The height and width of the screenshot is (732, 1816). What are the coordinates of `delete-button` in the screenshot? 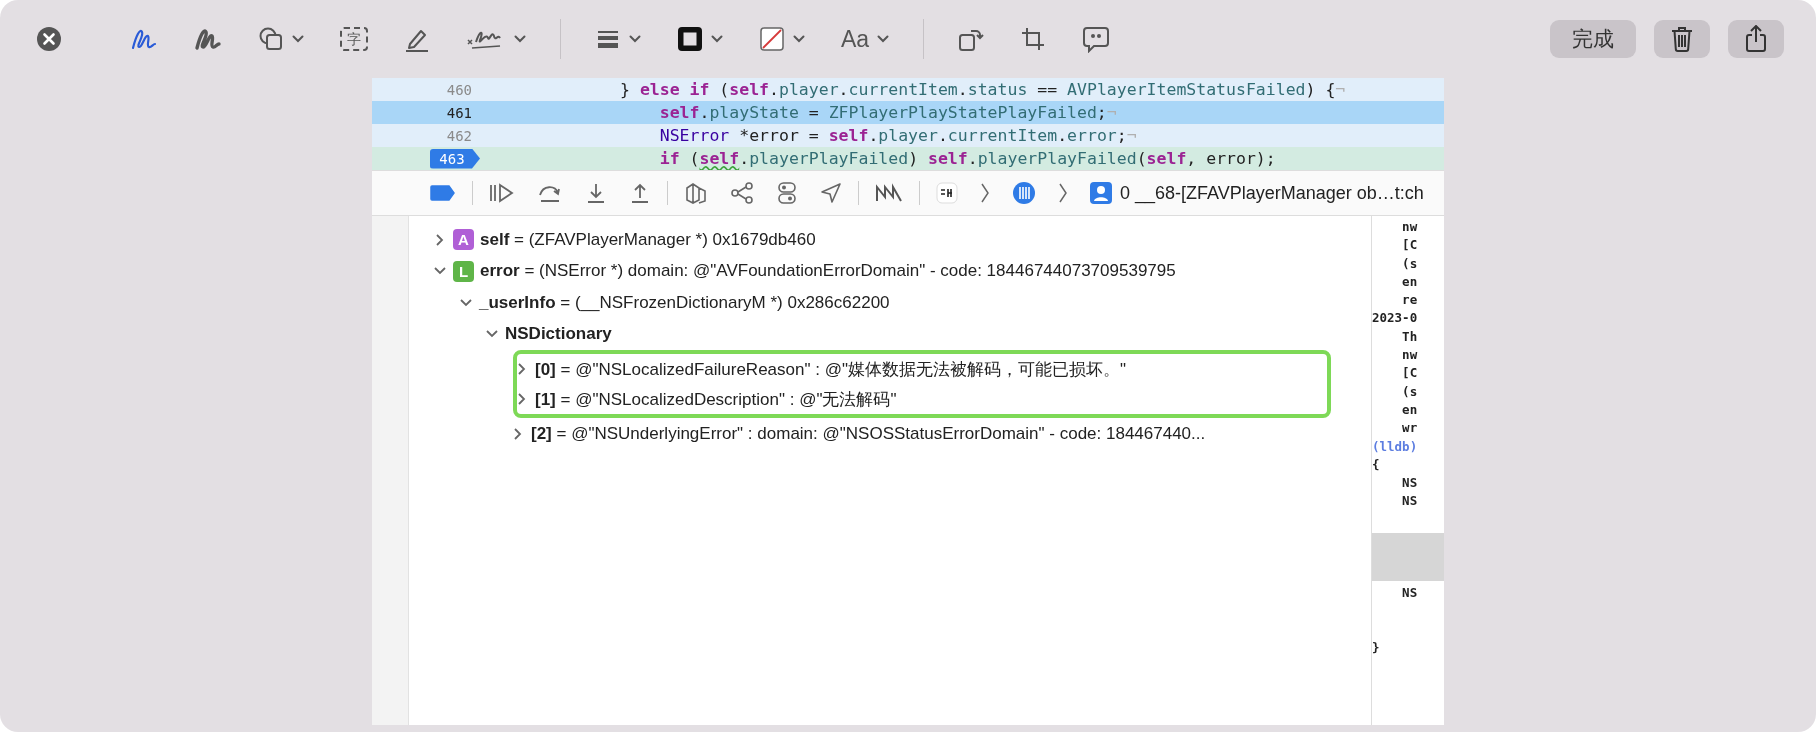 It's located at (1682, 39).